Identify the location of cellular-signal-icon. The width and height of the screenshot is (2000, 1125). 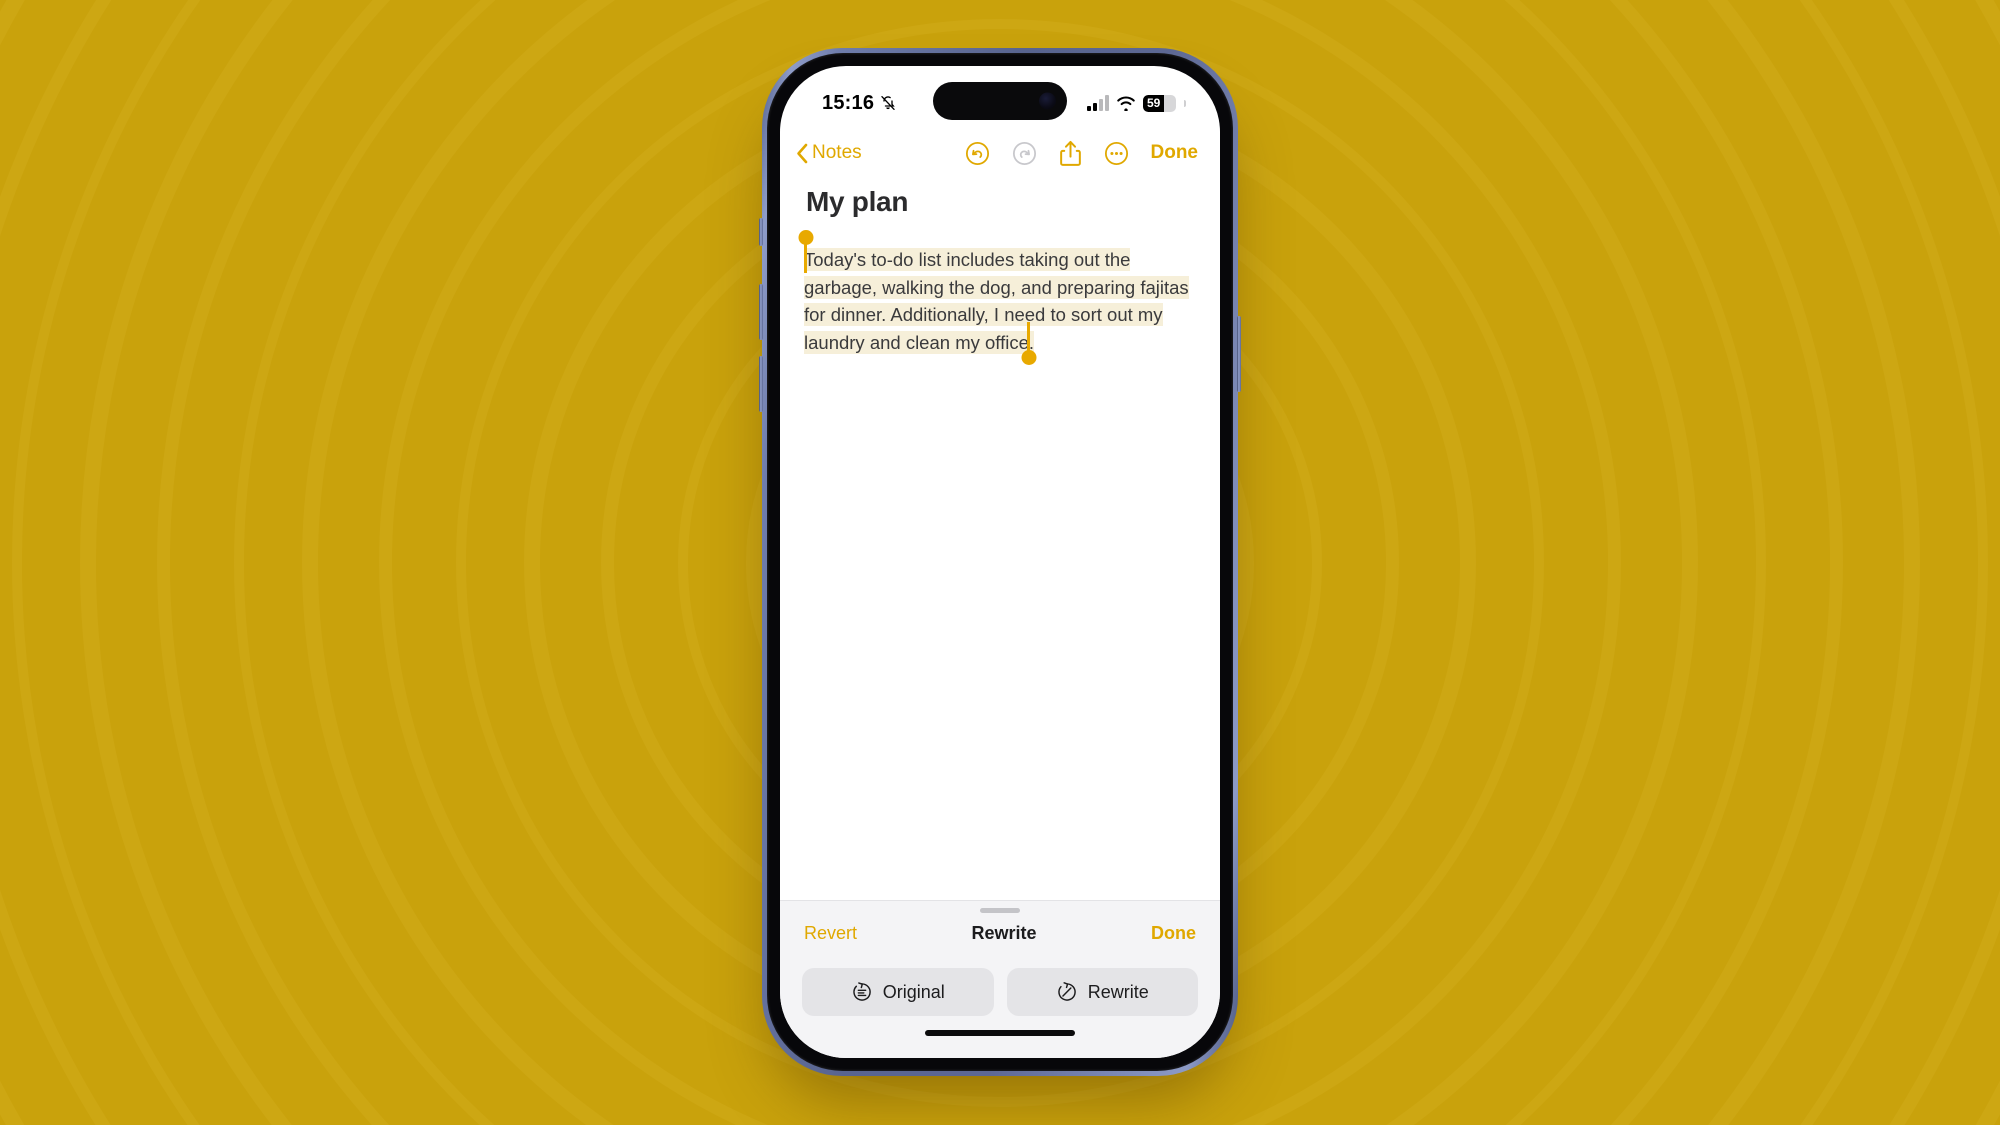
(1098, 103).